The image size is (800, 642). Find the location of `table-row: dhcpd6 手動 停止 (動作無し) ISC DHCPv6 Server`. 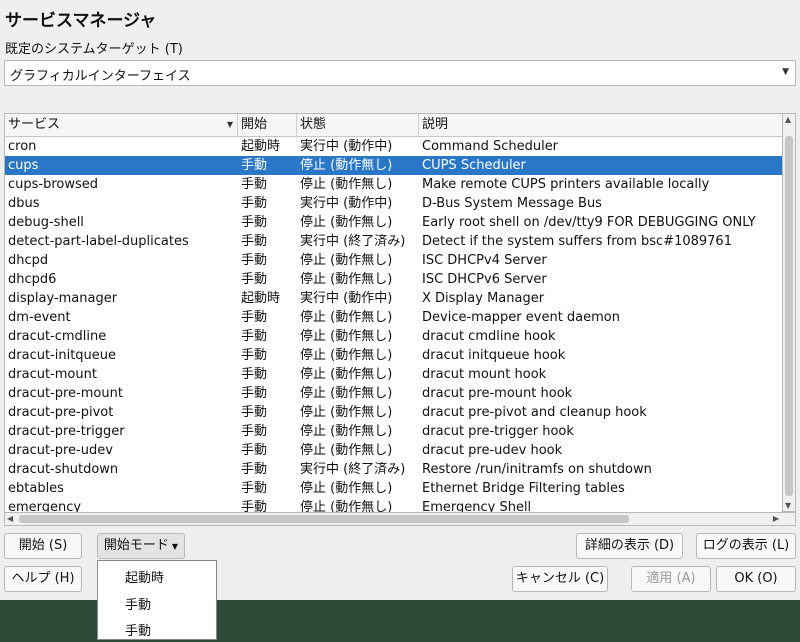

table-row: dhcpd6 手動 停止 (動作無し) ISC DHCPv6 Server is located at coordinates (394, 279).